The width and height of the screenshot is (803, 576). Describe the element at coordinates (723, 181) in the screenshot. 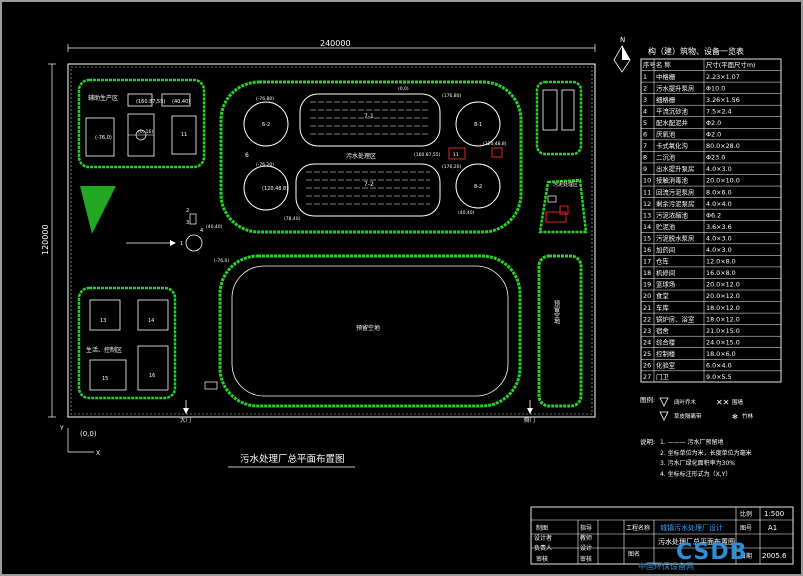

I see `table-cell: 20.0×10.0` at that location.